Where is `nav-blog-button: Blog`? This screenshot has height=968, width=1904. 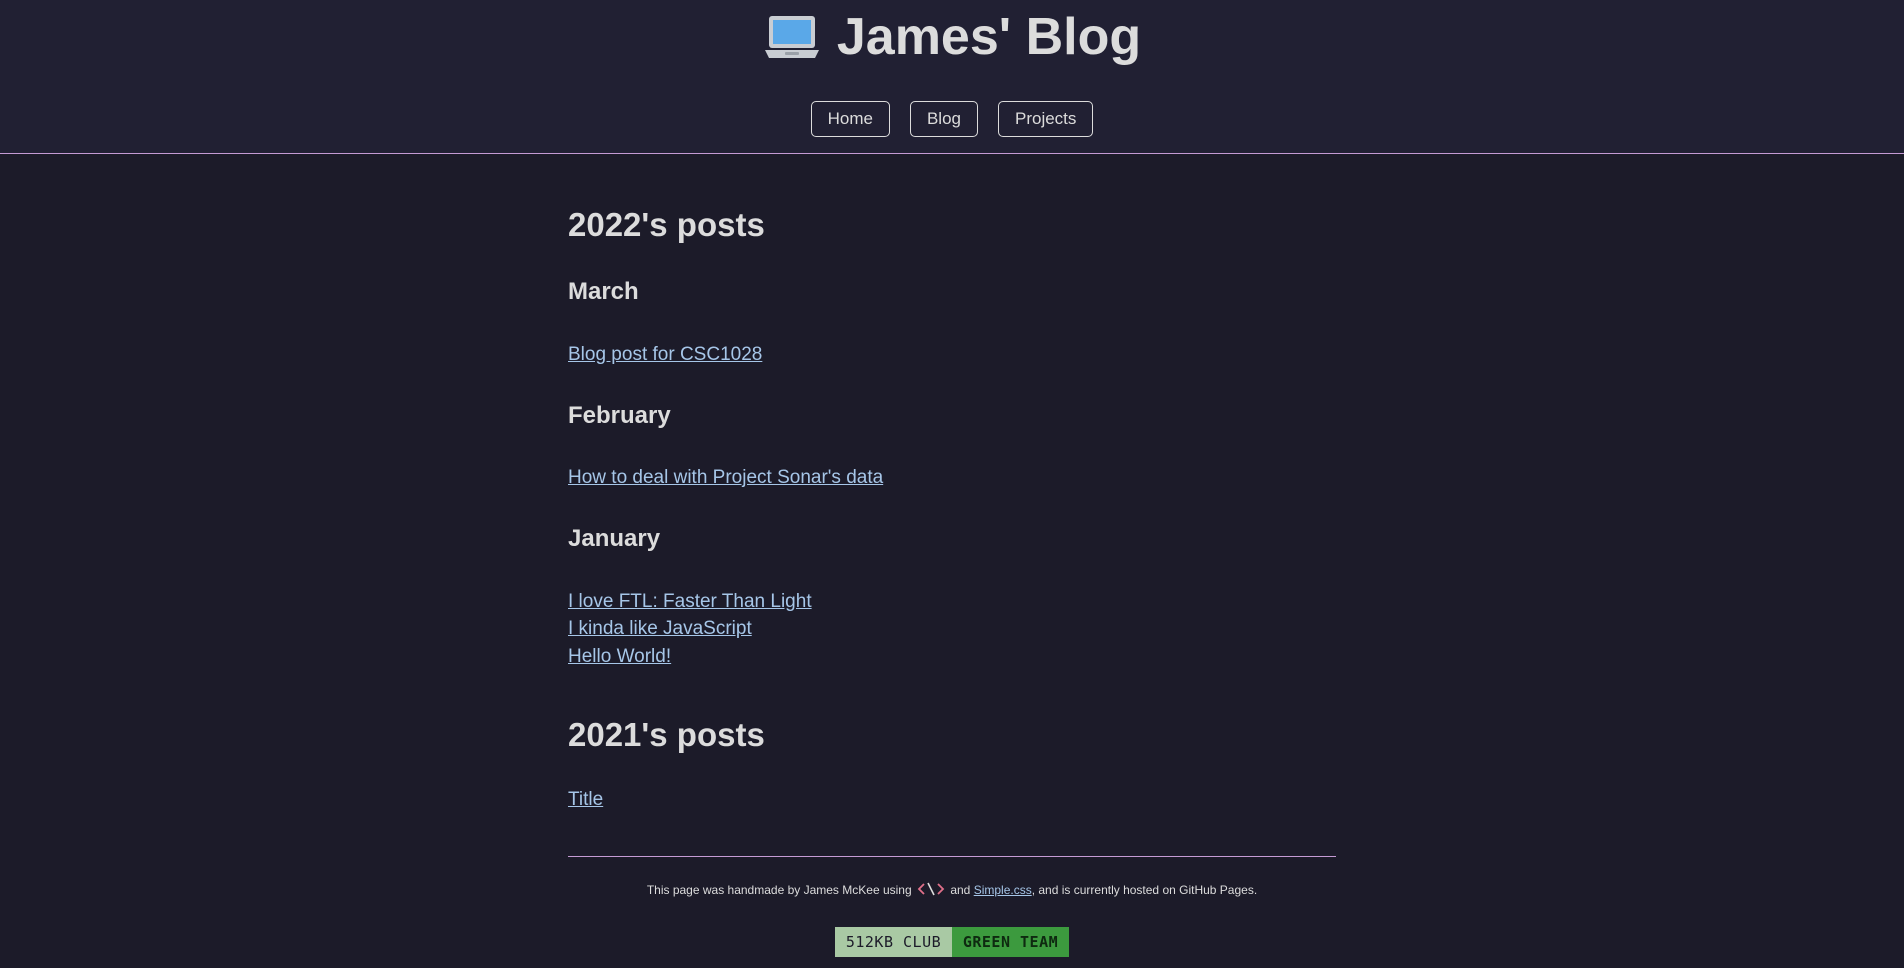
nav-blog-button: Blog is located at coordinates (943, 119).